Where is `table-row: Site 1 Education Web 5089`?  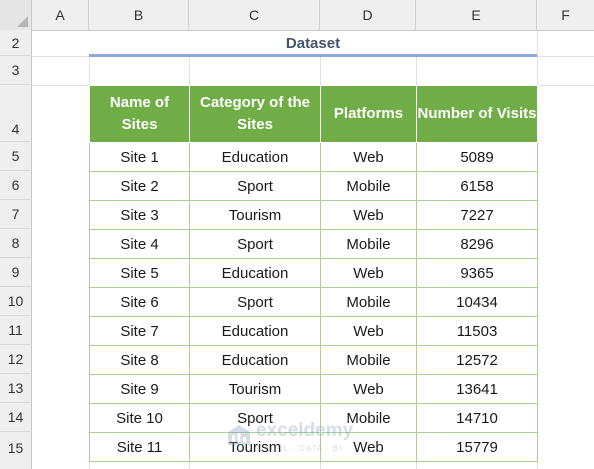
table-row: Site 1 Education Web 5089 is located at coordinates (313, 157).